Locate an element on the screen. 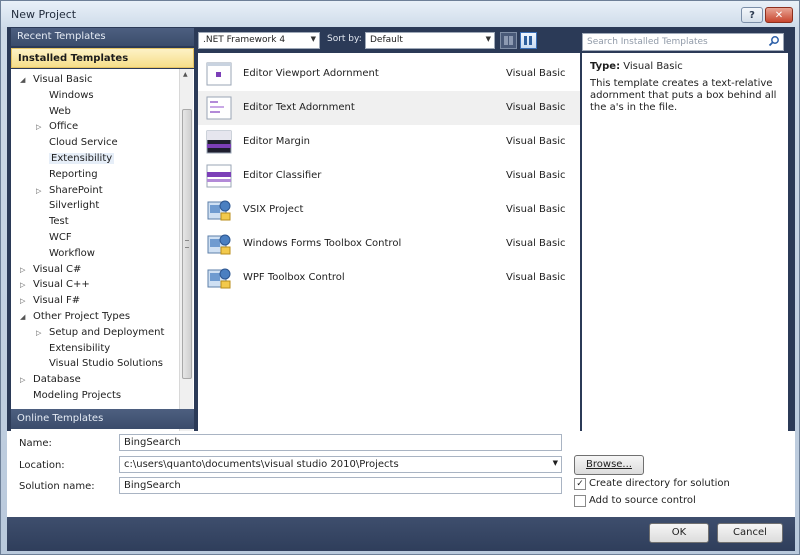 The height and width of the screenshot is (555, 800). tree-scrollbar: ▲ ▼ is located at coordinates (186, 250).